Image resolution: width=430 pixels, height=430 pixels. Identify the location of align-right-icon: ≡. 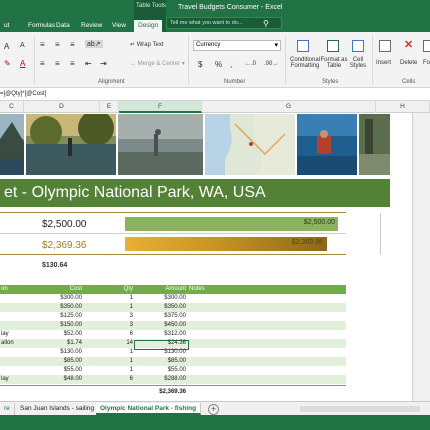
(72, 63).